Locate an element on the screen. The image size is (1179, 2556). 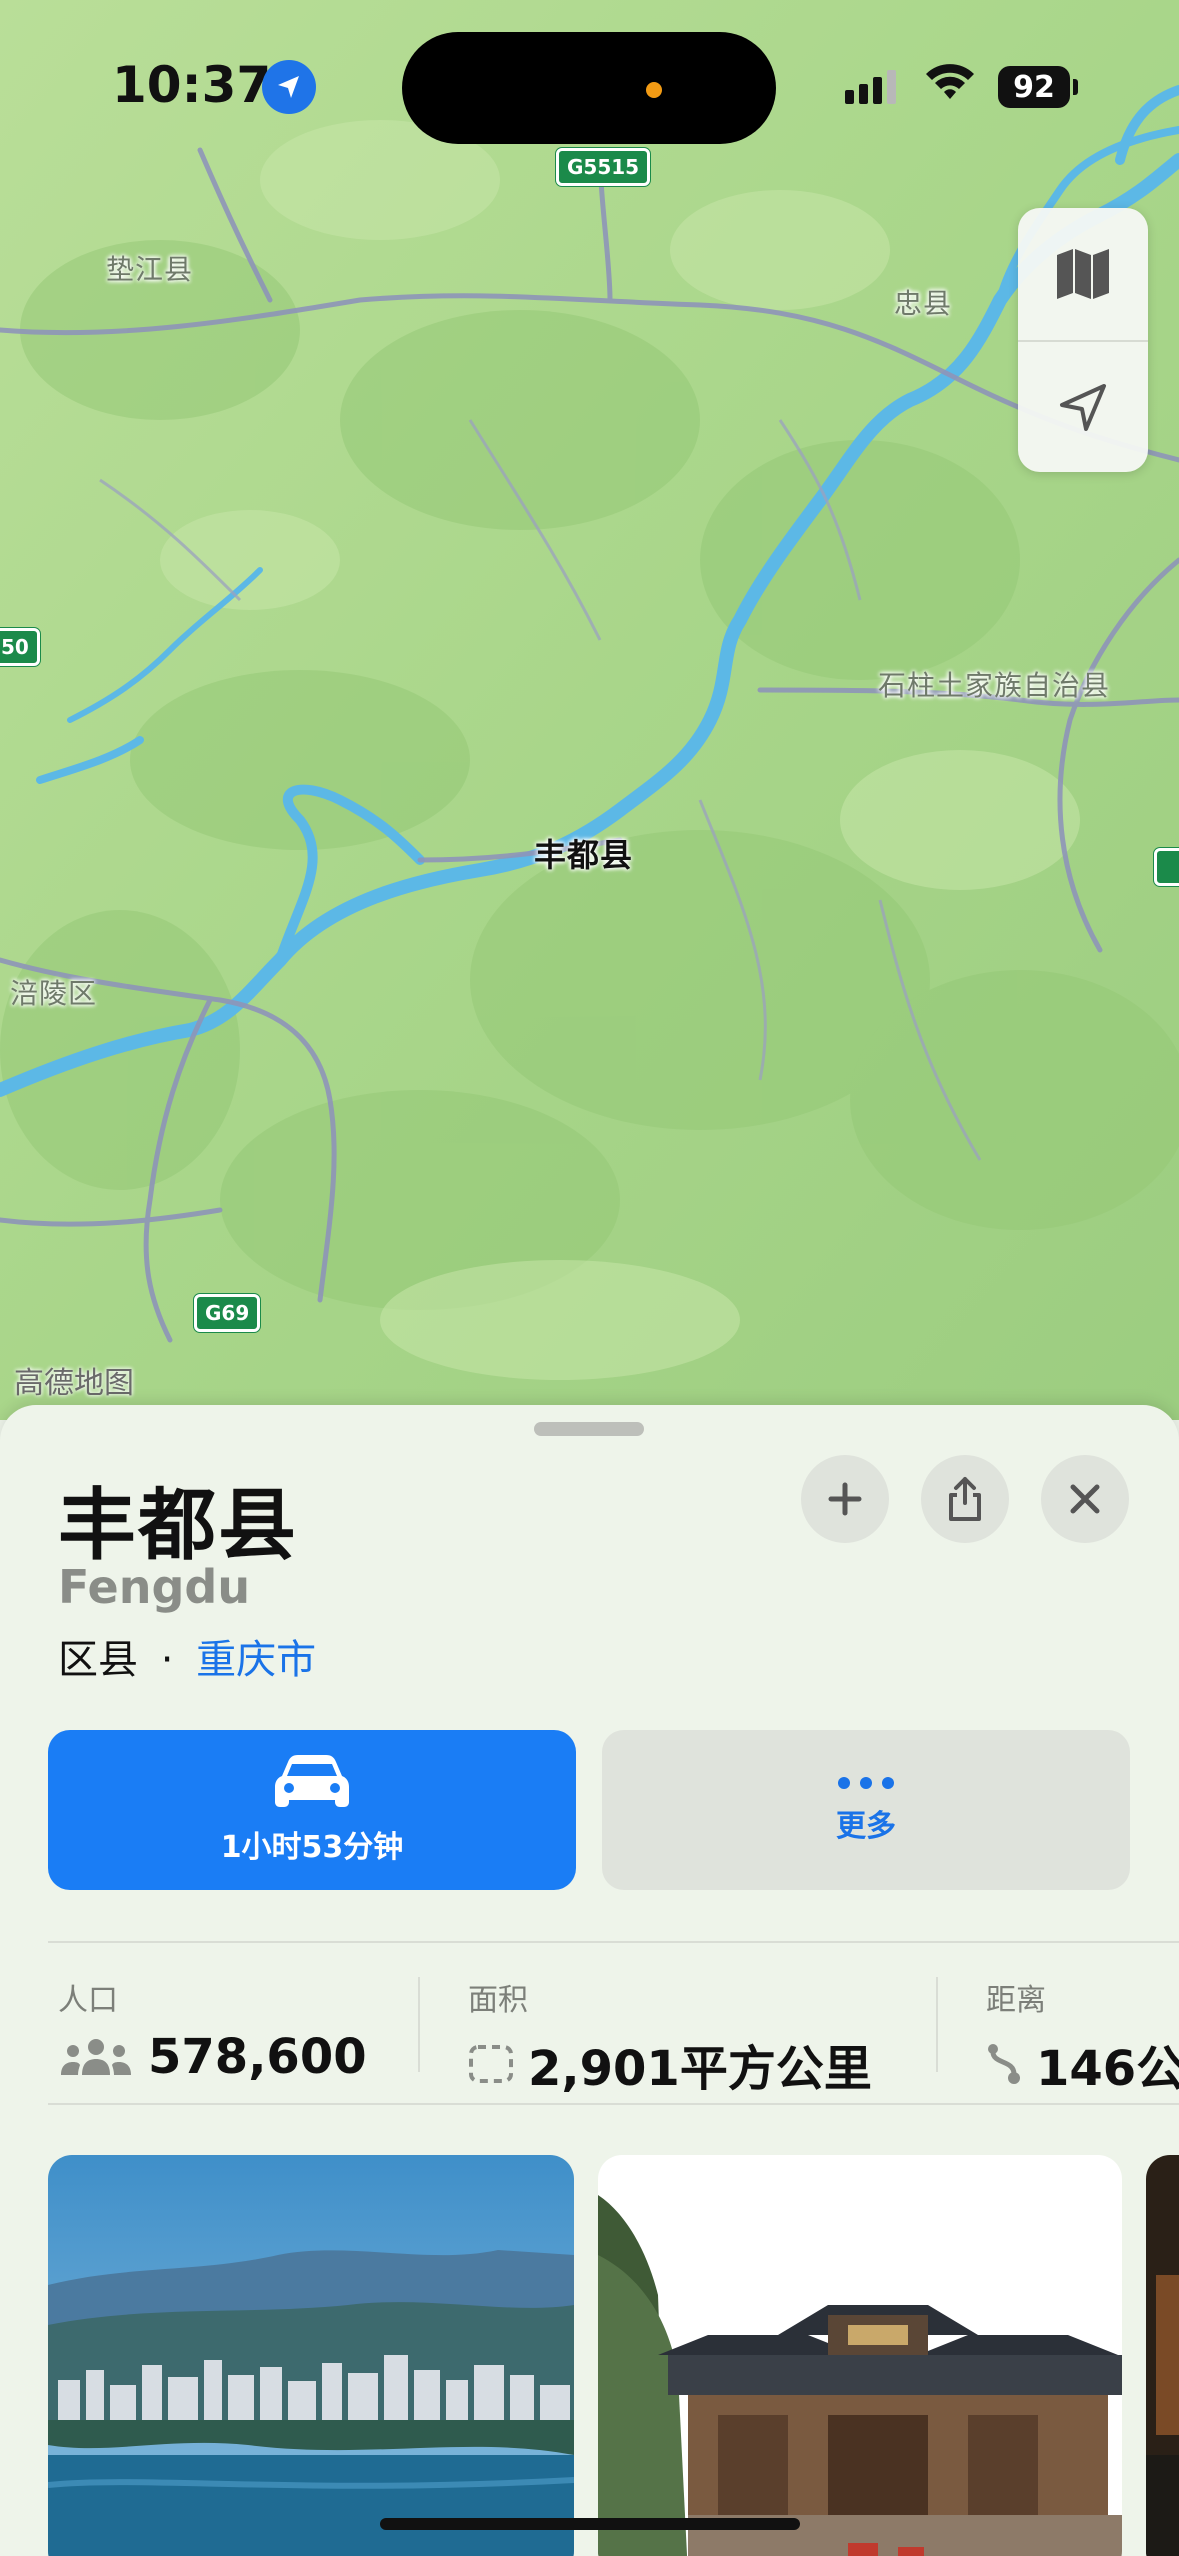
map-attribution: 高德地图 is located at coordinates (74, 1383).